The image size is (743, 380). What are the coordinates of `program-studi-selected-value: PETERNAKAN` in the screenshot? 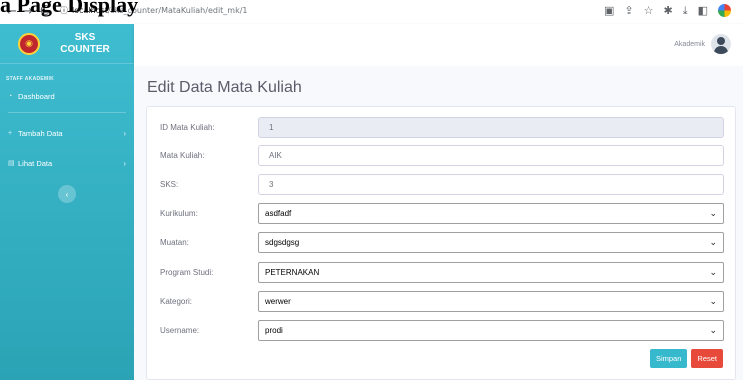 It's located at (292, 272).